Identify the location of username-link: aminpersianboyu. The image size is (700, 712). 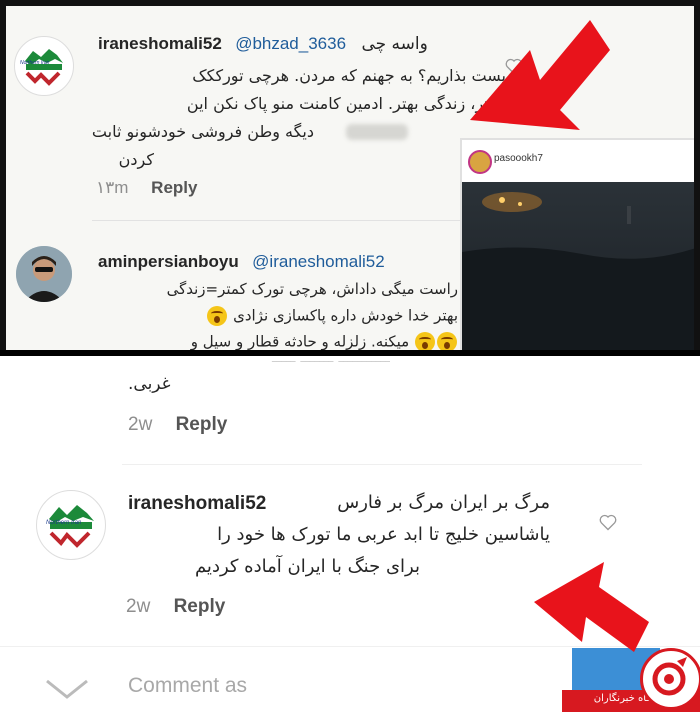
(168, 261).